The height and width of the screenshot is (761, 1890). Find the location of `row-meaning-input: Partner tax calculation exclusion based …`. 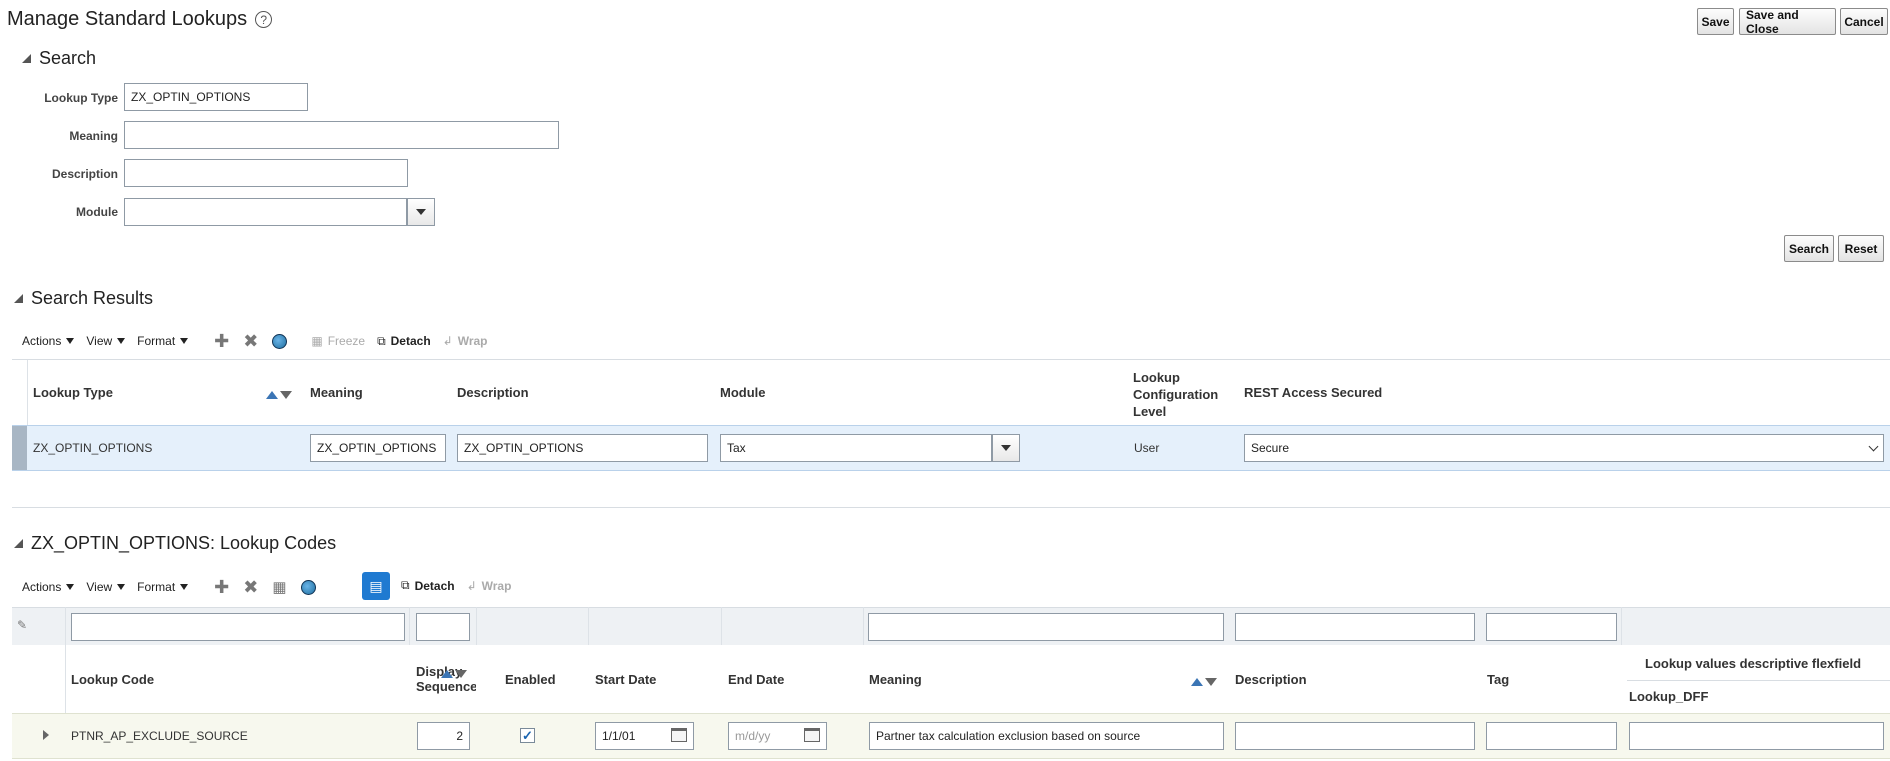

row-meaning-input: Partner tax calculation exclusion based … is located at coordinates (1046, 736).